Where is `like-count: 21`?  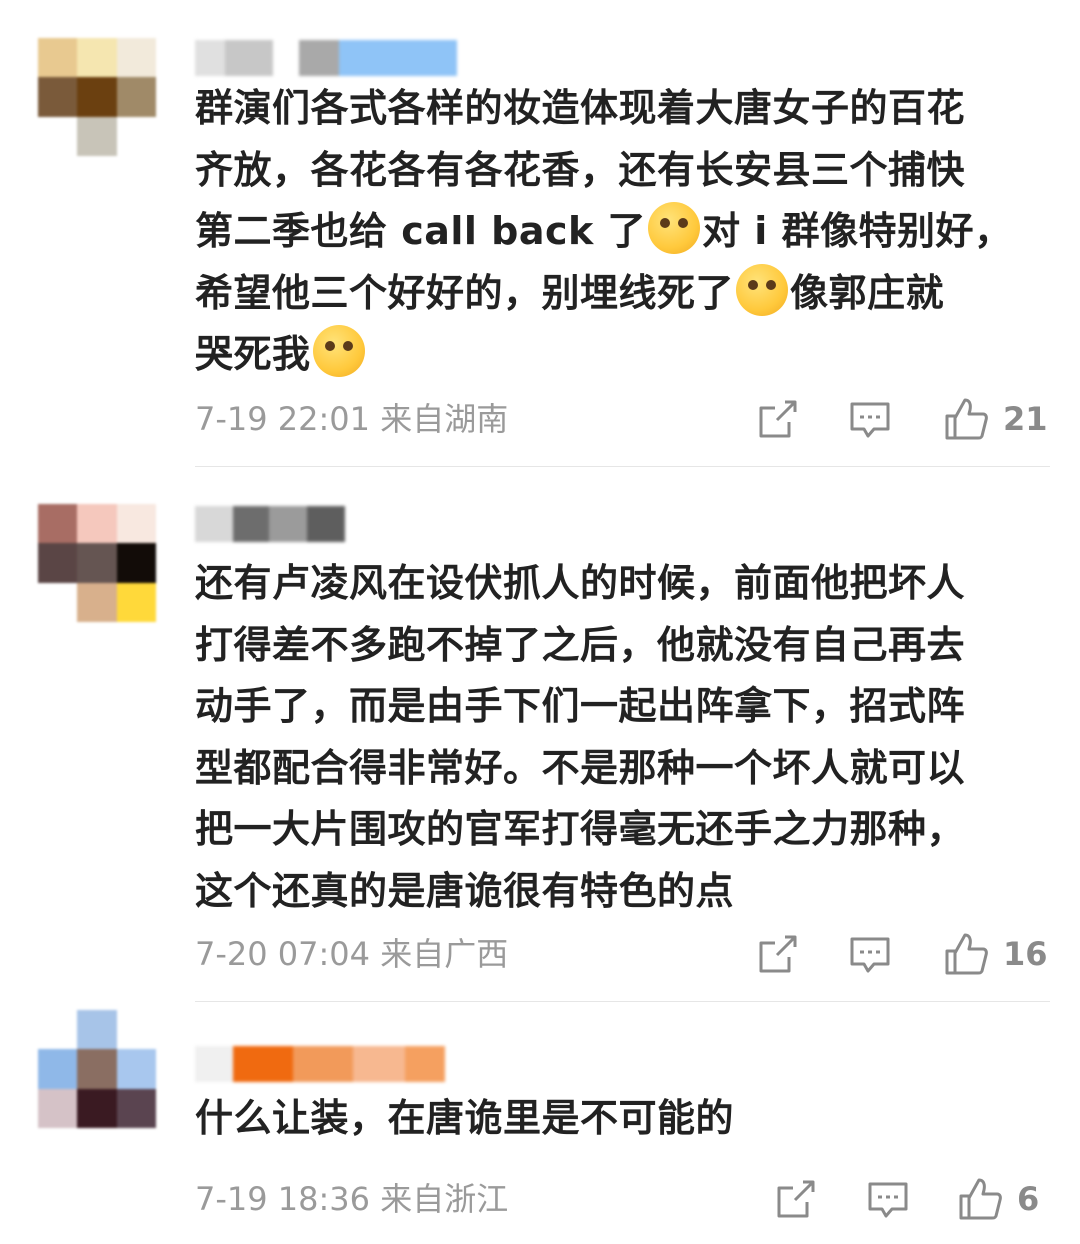 like-count: 21 is located at coordinates (1025, 419).